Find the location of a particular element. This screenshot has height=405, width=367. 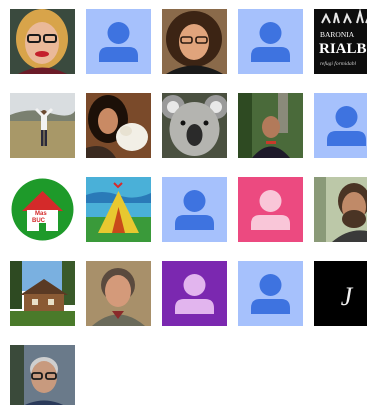

logo-text-line1: Mas is located at coordinates (41, 214).